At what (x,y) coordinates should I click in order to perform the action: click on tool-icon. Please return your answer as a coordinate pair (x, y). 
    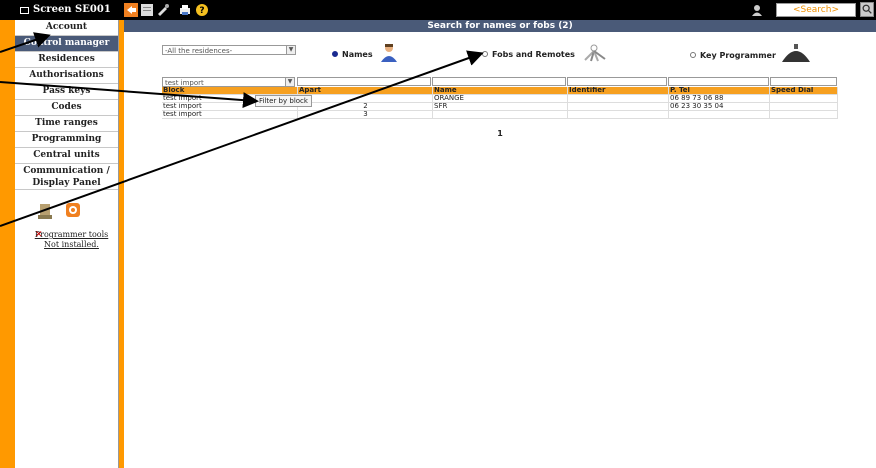
    Looking at the image, I should click on (163, 10).